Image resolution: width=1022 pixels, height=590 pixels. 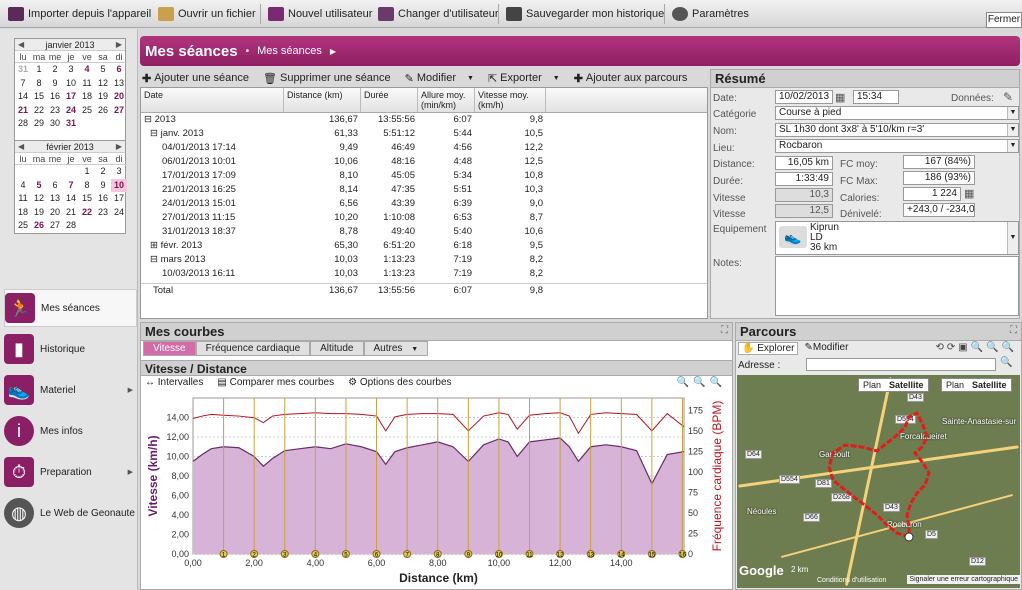 What do you see at coordinates (119, 147) in the screenshot?
I see `next-month-icon: ▶` at bounding box center [119, 147].